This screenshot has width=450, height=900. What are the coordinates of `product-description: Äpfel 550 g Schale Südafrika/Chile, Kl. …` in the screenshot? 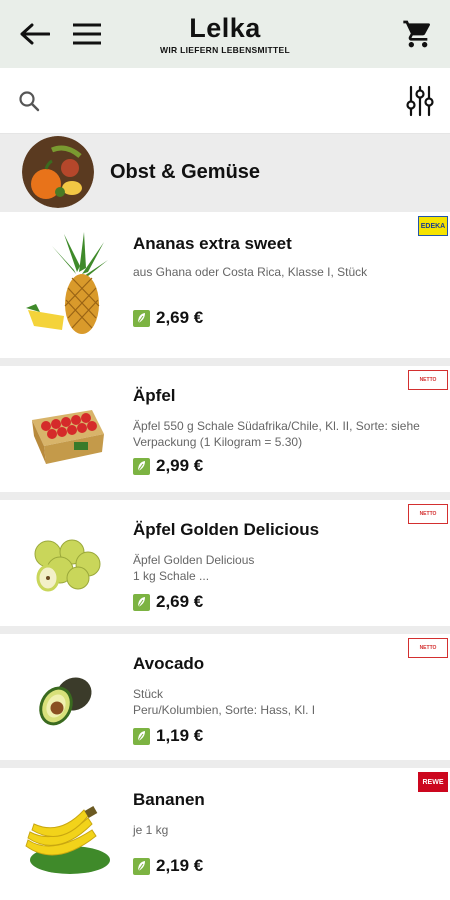 It's located at (276, 434).